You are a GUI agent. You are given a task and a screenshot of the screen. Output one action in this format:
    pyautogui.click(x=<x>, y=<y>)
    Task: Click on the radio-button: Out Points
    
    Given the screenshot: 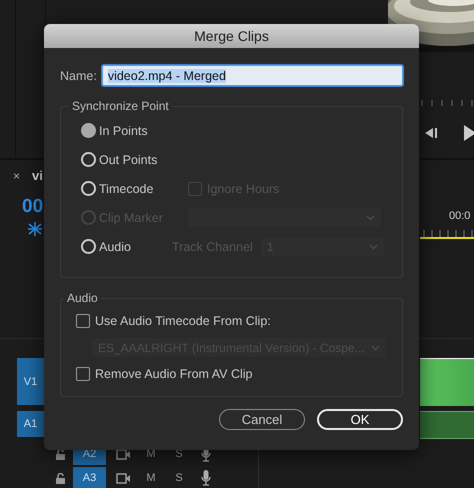 What is the action you would take?
    pyautogui.click(x=119, y=159)
    